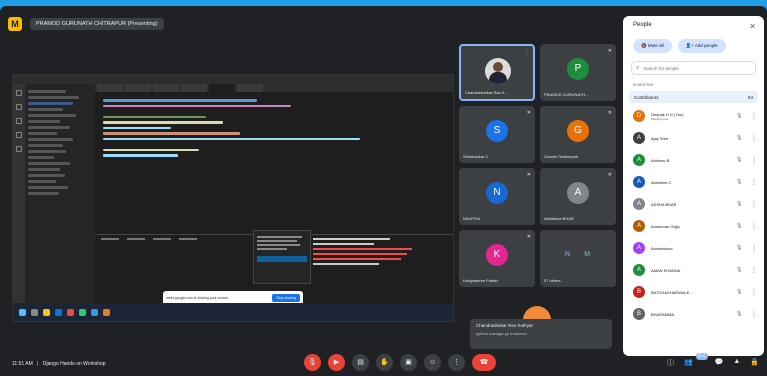 The width and height of the screenshot is (767, 376). Describe the element at coordinates (59, 364) in the screenshot. I see `meeting-info: 11:51 AM | Django Hands-on Workshop` at that location.